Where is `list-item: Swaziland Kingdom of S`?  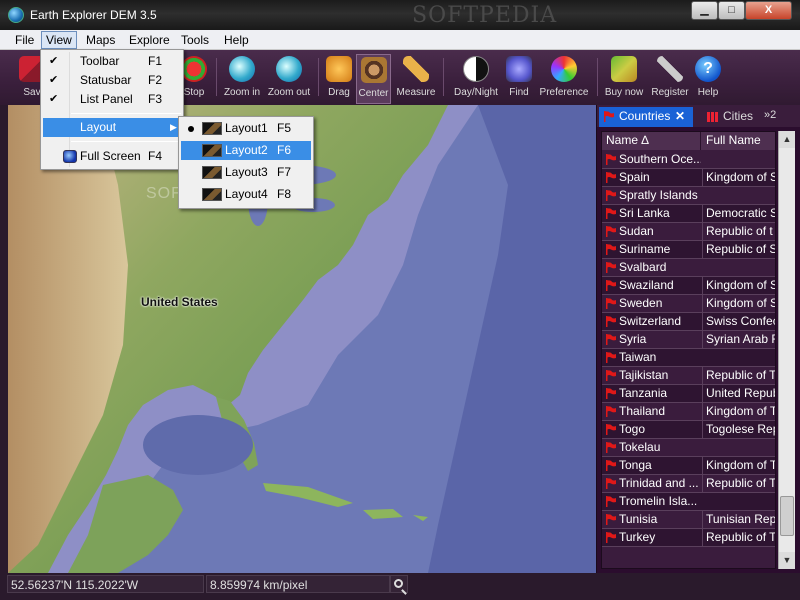 list-item: Swaziland Kingdom of S is located at coordinates (688, 286).